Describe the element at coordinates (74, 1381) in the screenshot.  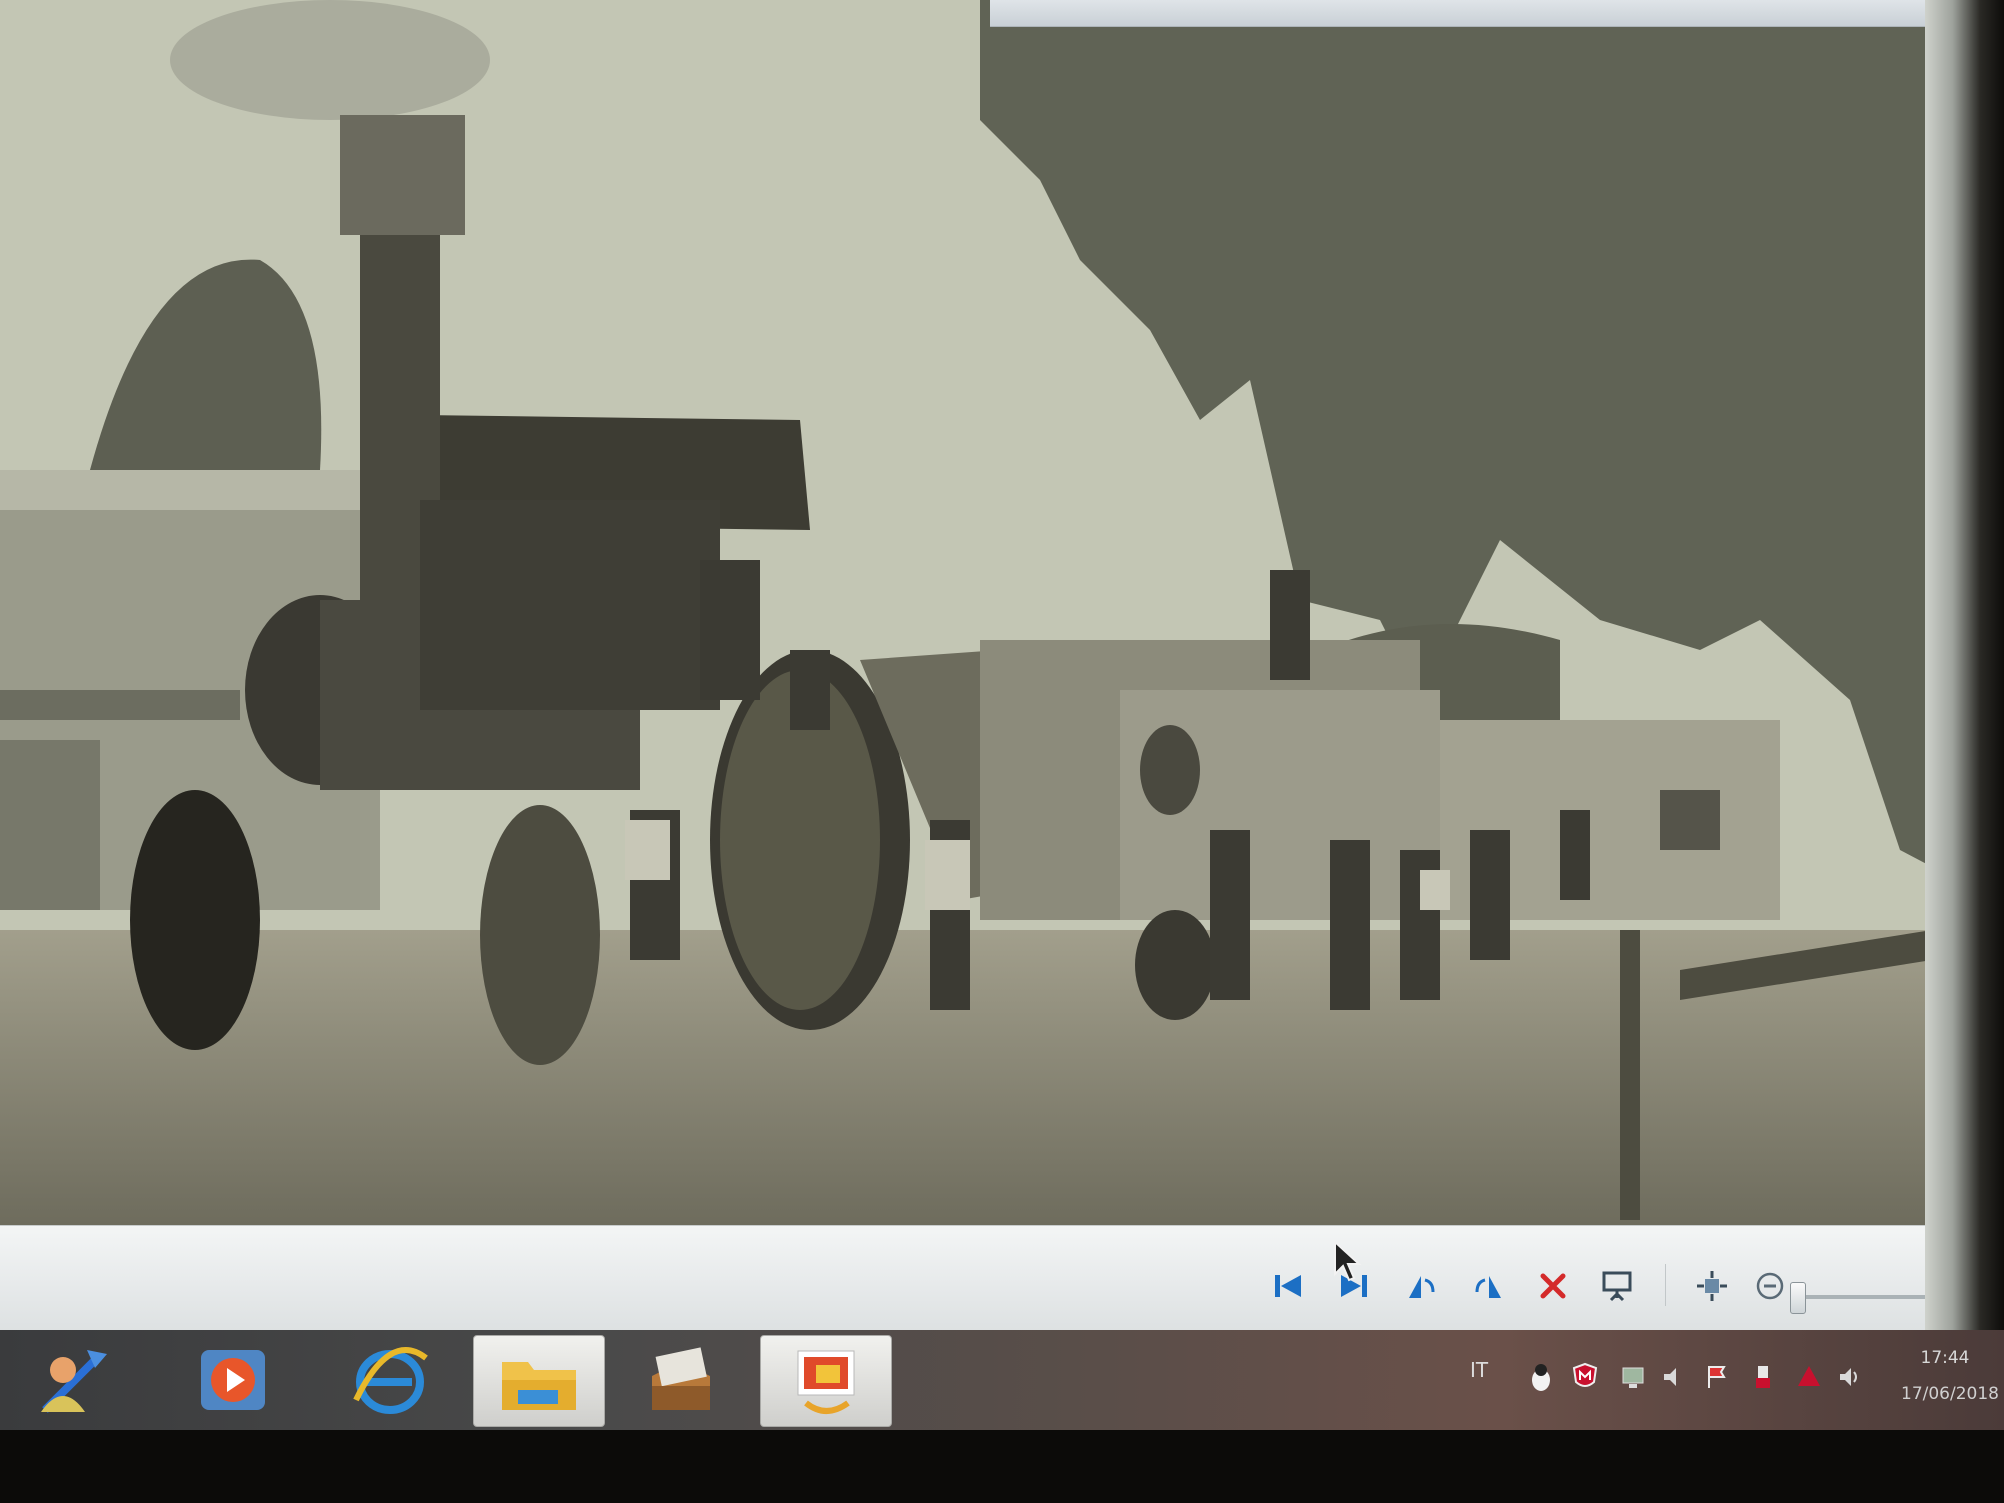
I see `user-start-icon` at that location.